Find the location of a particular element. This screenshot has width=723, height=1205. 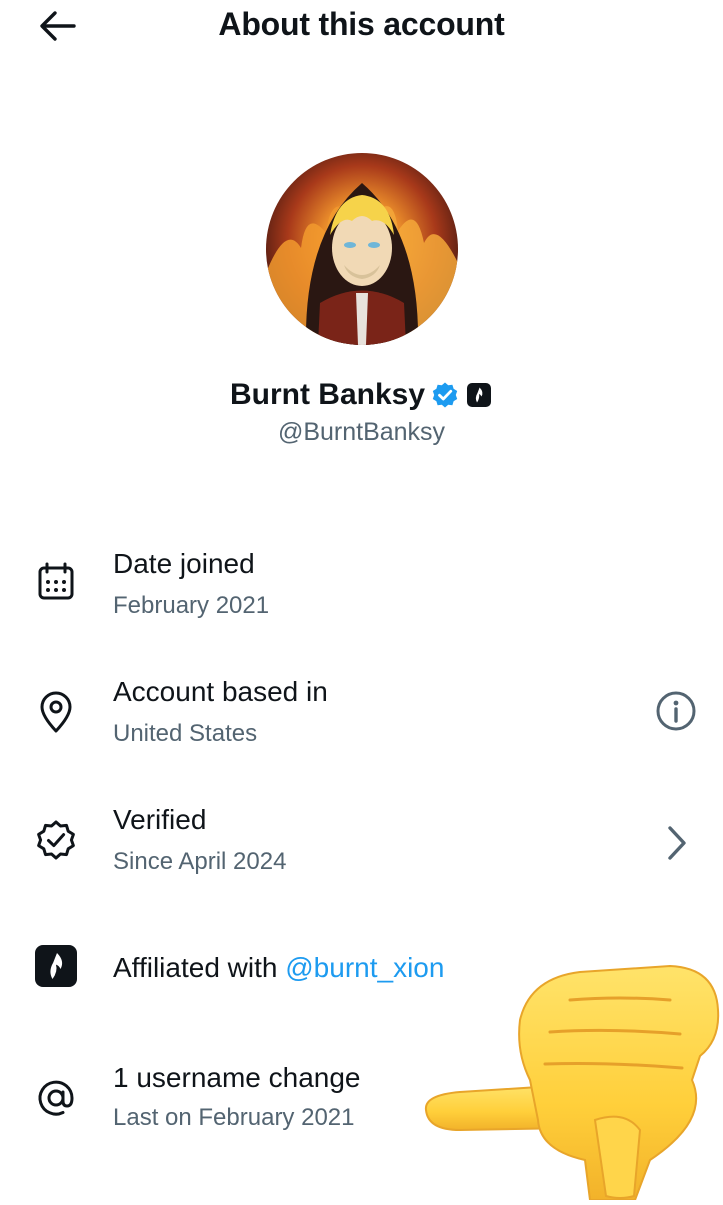

display-name: Burnt Banksy is located at coordinates (327, 394).